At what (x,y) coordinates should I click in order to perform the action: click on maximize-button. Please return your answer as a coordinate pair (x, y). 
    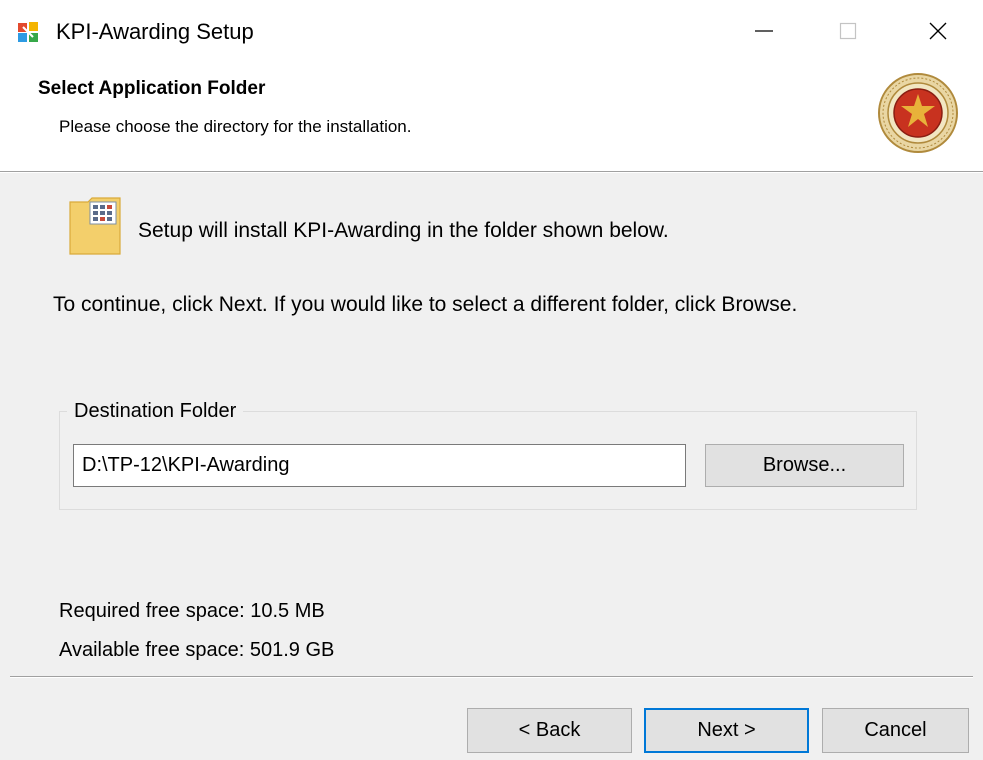
    Looking at the image, I should click on (848, 31).